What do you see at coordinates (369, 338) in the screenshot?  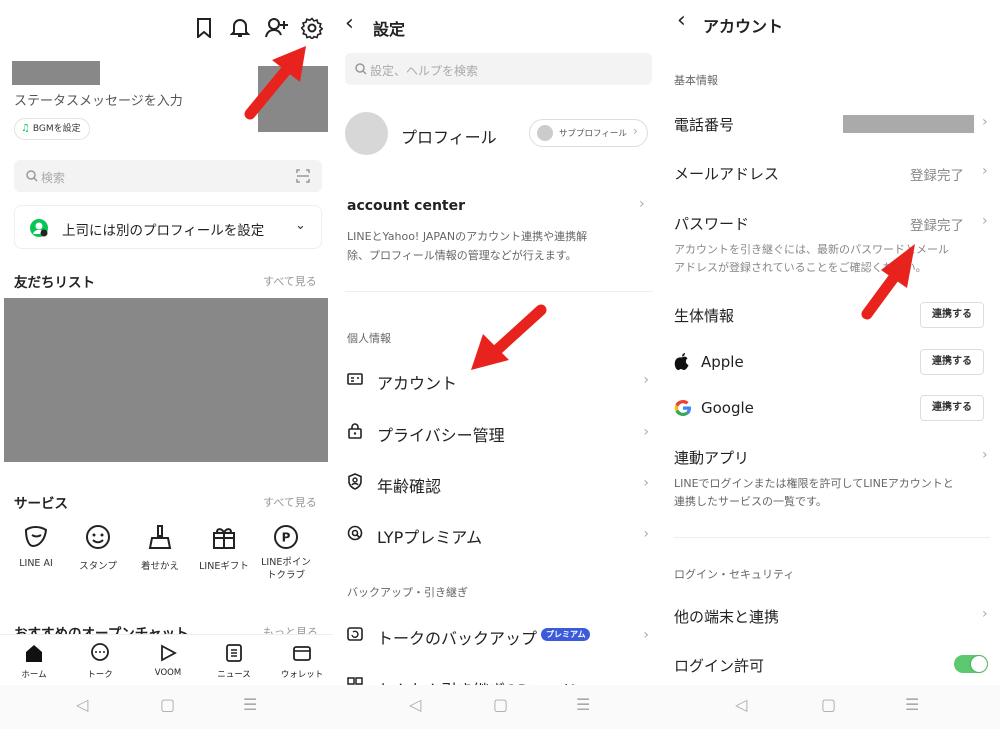 I see `personal-info-section: 個人情報` at bounding box center [369, 338].